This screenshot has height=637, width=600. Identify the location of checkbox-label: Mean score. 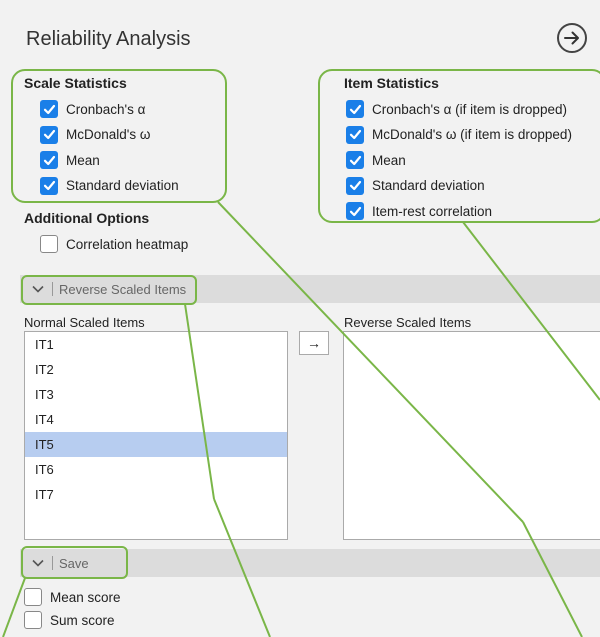
(85, 597).